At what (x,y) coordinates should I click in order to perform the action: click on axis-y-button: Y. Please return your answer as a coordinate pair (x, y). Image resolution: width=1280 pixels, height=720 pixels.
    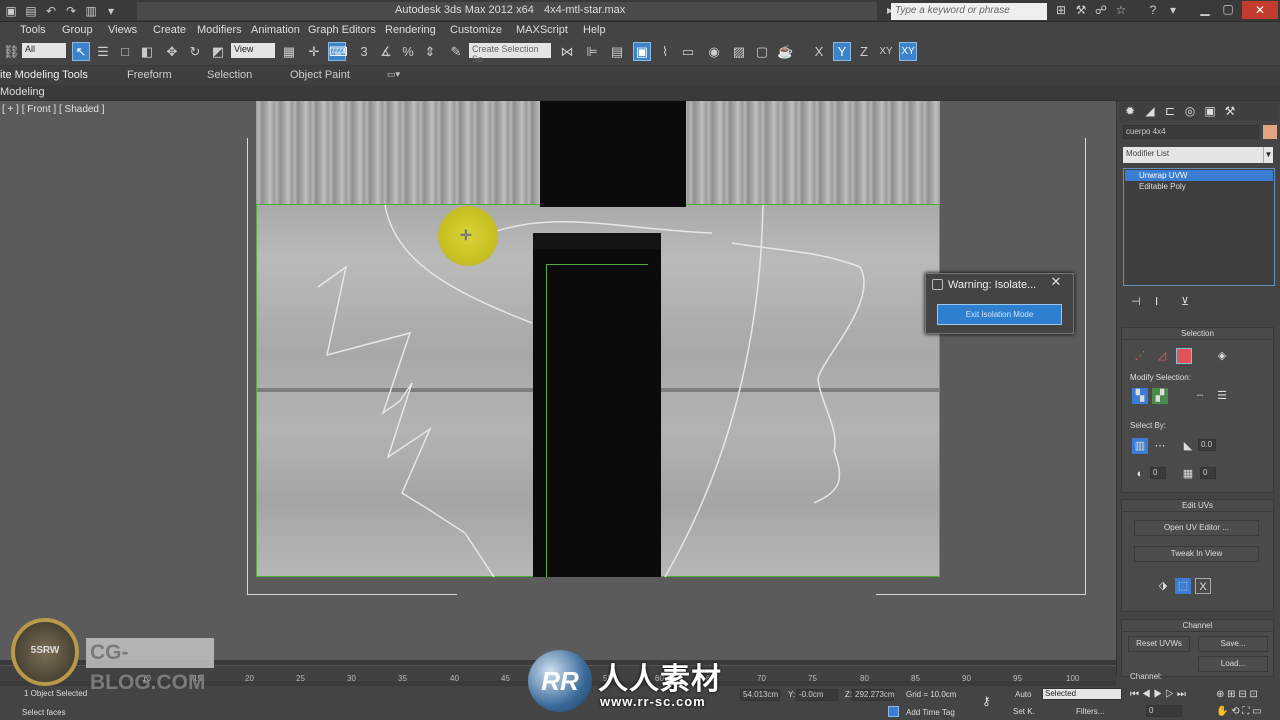
    Looking at the image, I should click on (842, 51).